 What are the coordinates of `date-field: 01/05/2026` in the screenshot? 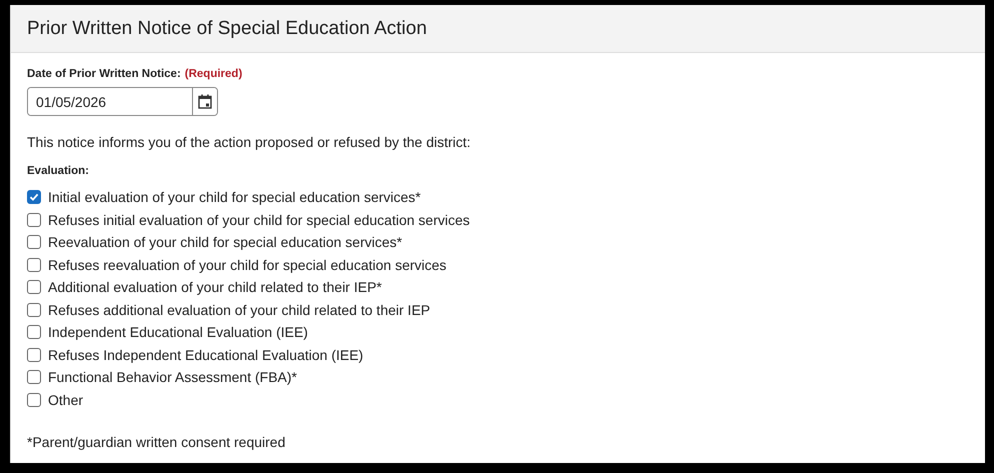 It's located at (122, 101).